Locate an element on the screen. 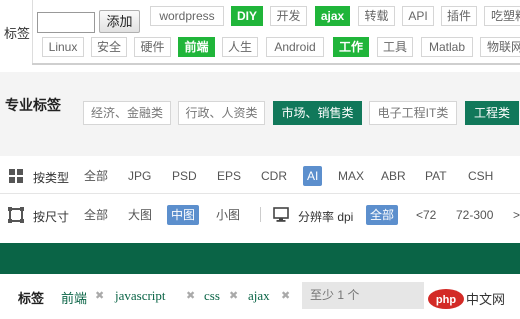 This screenshot has height=319, width=520. tag-life: 人生 is located at coordinates (240, 47).